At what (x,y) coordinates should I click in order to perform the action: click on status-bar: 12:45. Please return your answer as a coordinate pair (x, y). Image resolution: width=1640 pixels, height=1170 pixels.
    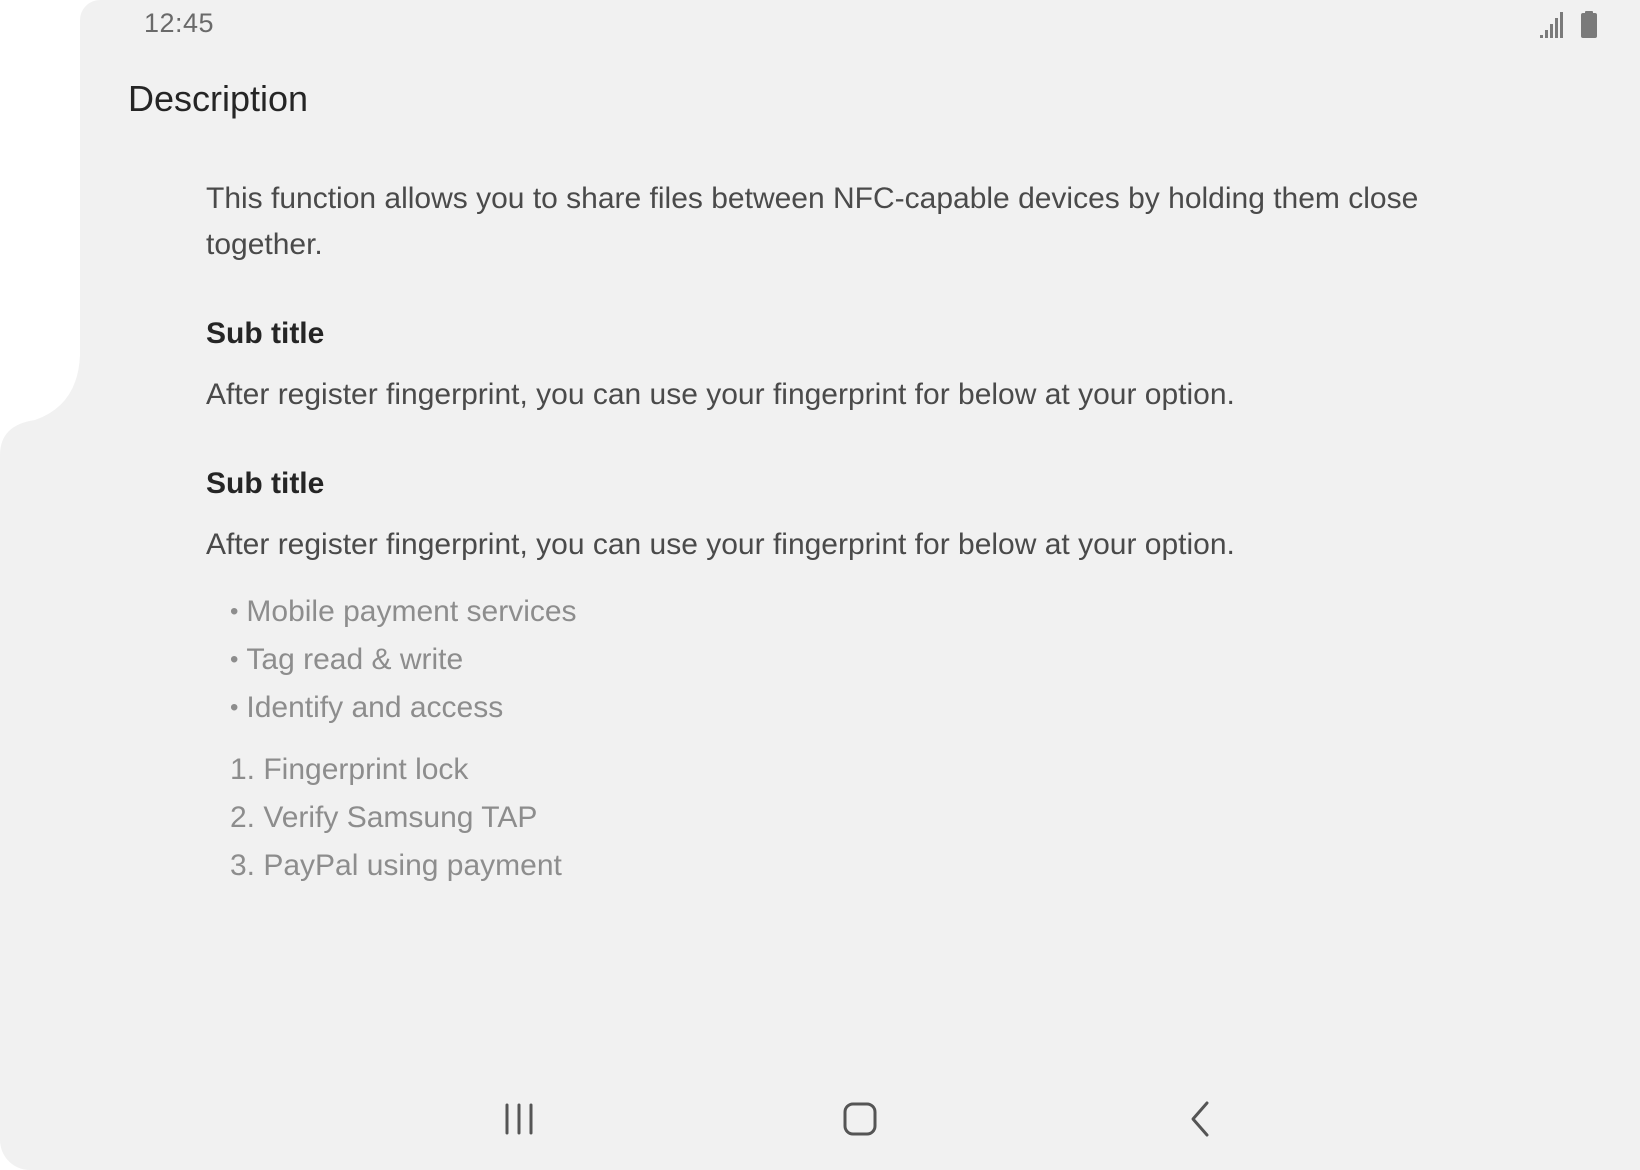
    Looking at the image, I should click on (860, 24).